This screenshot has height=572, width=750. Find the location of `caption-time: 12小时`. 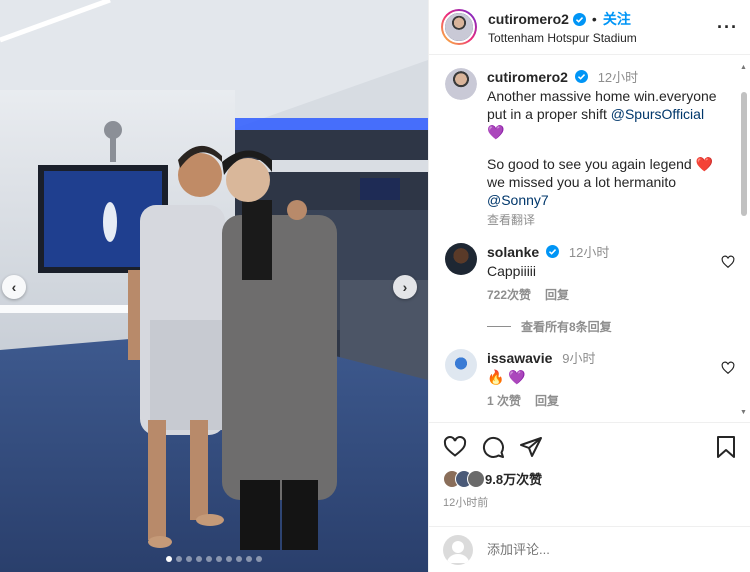

caption-time: 12小时 is located at coordinates (618, 77).